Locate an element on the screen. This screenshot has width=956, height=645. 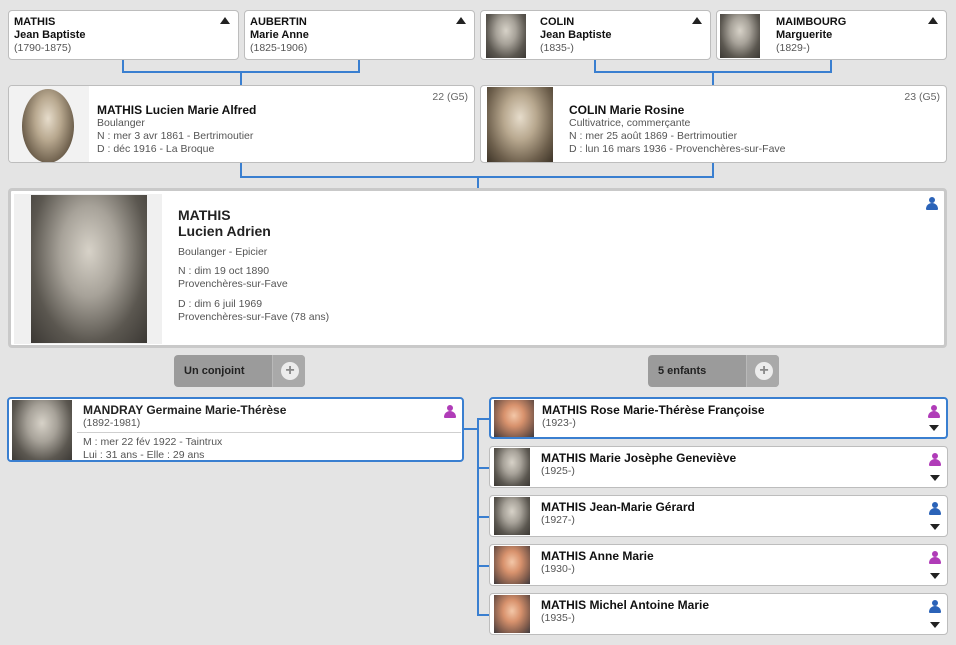
child-dates: (1927-) is located at coordinates (558, 520).